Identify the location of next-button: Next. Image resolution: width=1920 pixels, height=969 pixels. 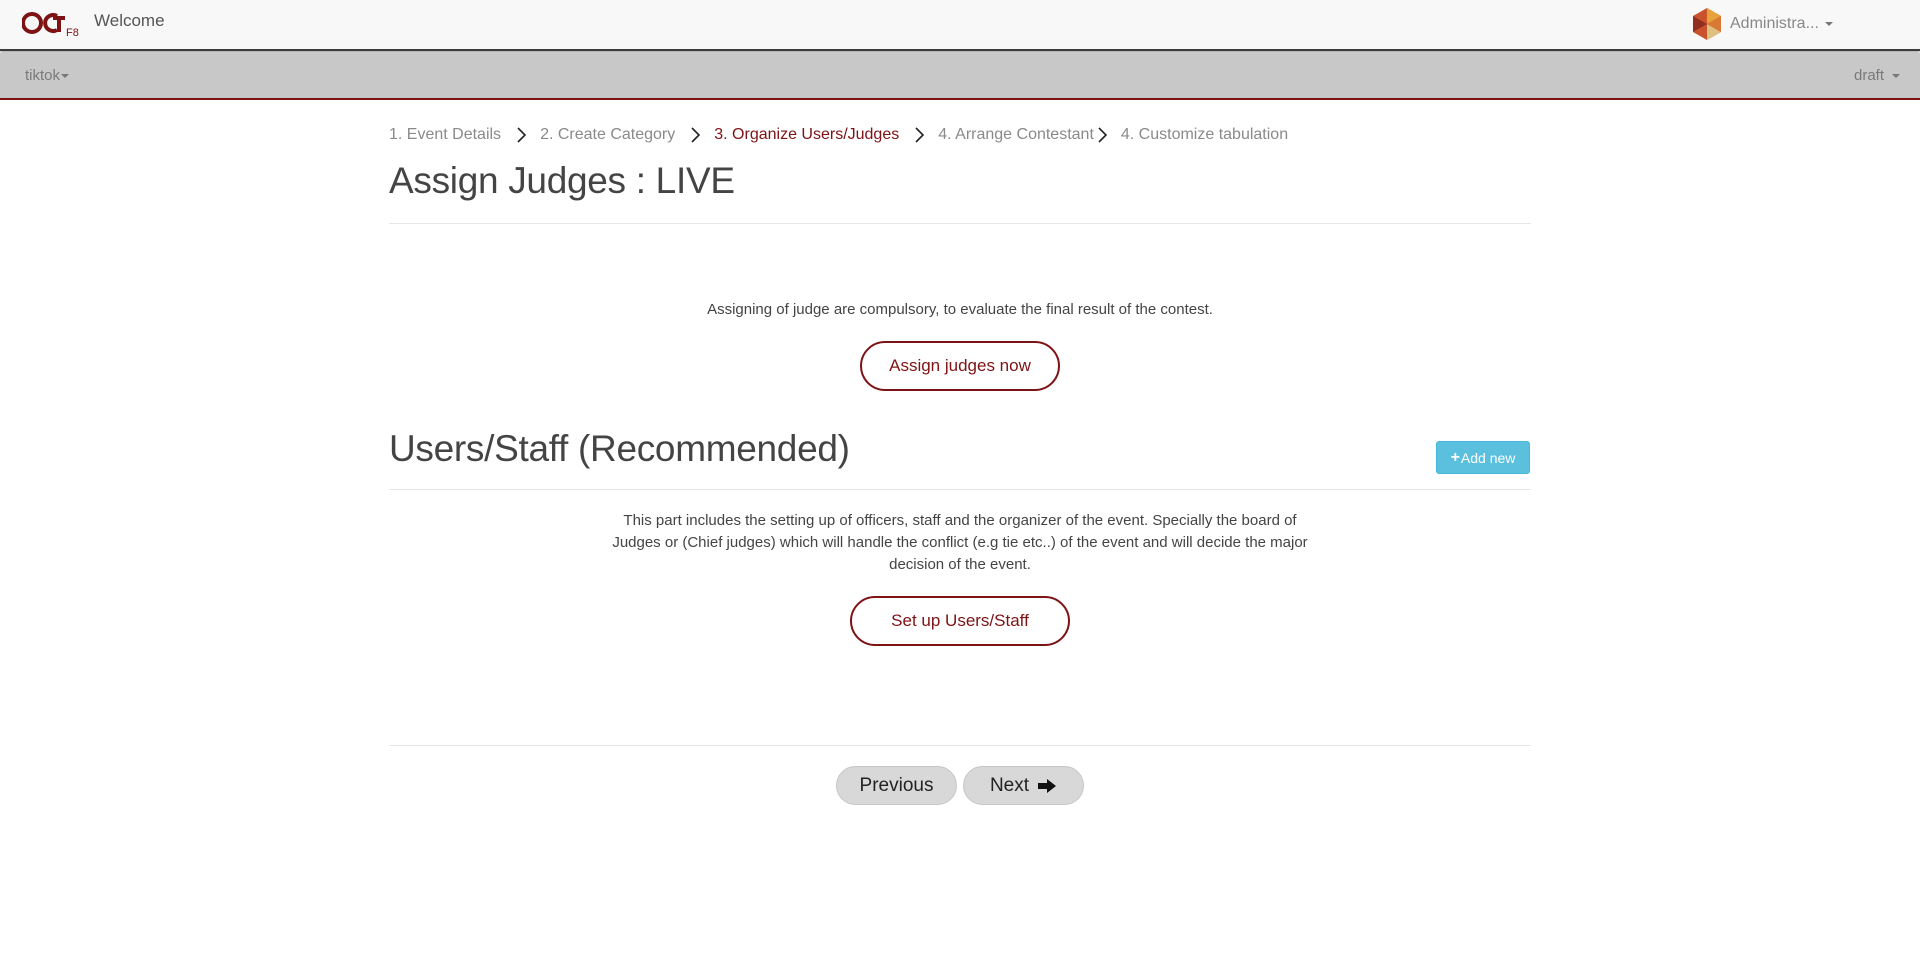
(1023, 785).